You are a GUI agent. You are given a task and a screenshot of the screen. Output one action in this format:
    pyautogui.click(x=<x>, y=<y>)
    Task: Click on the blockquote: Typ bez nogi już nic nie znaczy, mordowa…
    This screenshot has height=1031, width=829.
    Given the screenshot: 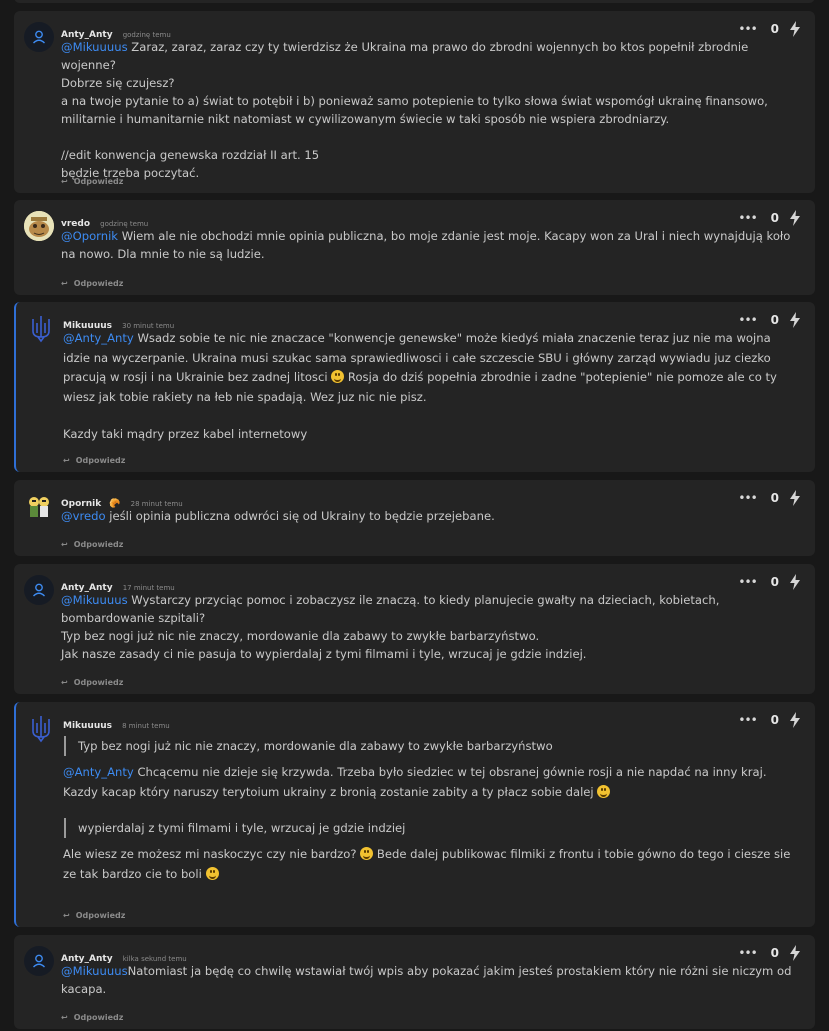 What is the action you would take?
    pyautogui.click(x=429, y=746)
    